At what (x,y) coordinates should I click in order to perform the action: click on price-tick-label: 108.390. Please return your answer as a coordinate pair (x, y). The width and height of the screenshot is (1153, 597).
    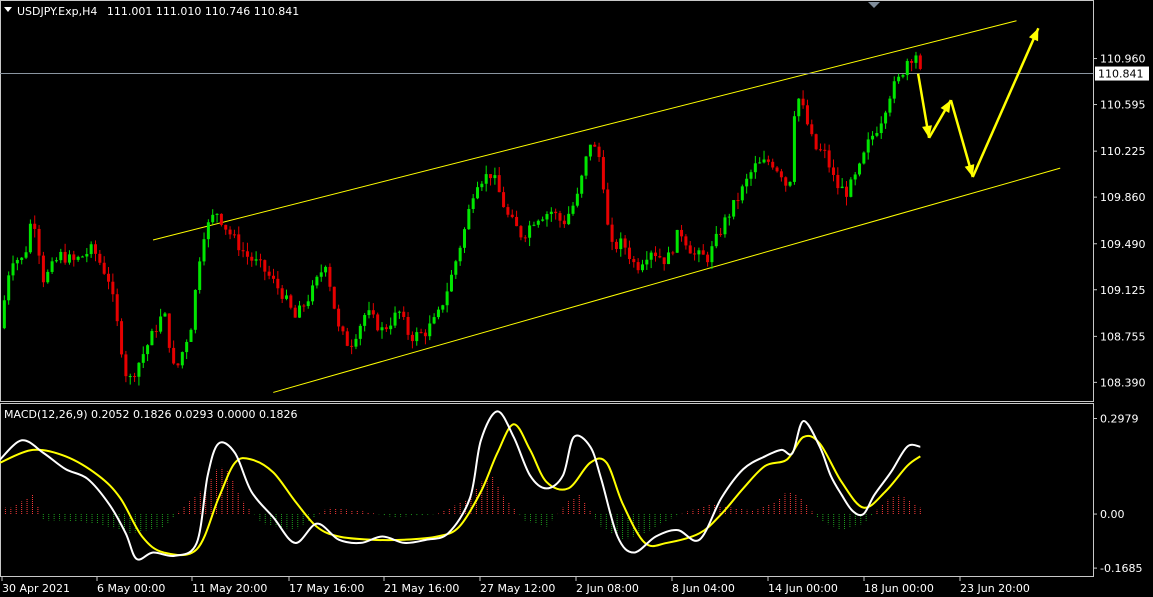
    Looking at the image, I should click on (1123, 382).